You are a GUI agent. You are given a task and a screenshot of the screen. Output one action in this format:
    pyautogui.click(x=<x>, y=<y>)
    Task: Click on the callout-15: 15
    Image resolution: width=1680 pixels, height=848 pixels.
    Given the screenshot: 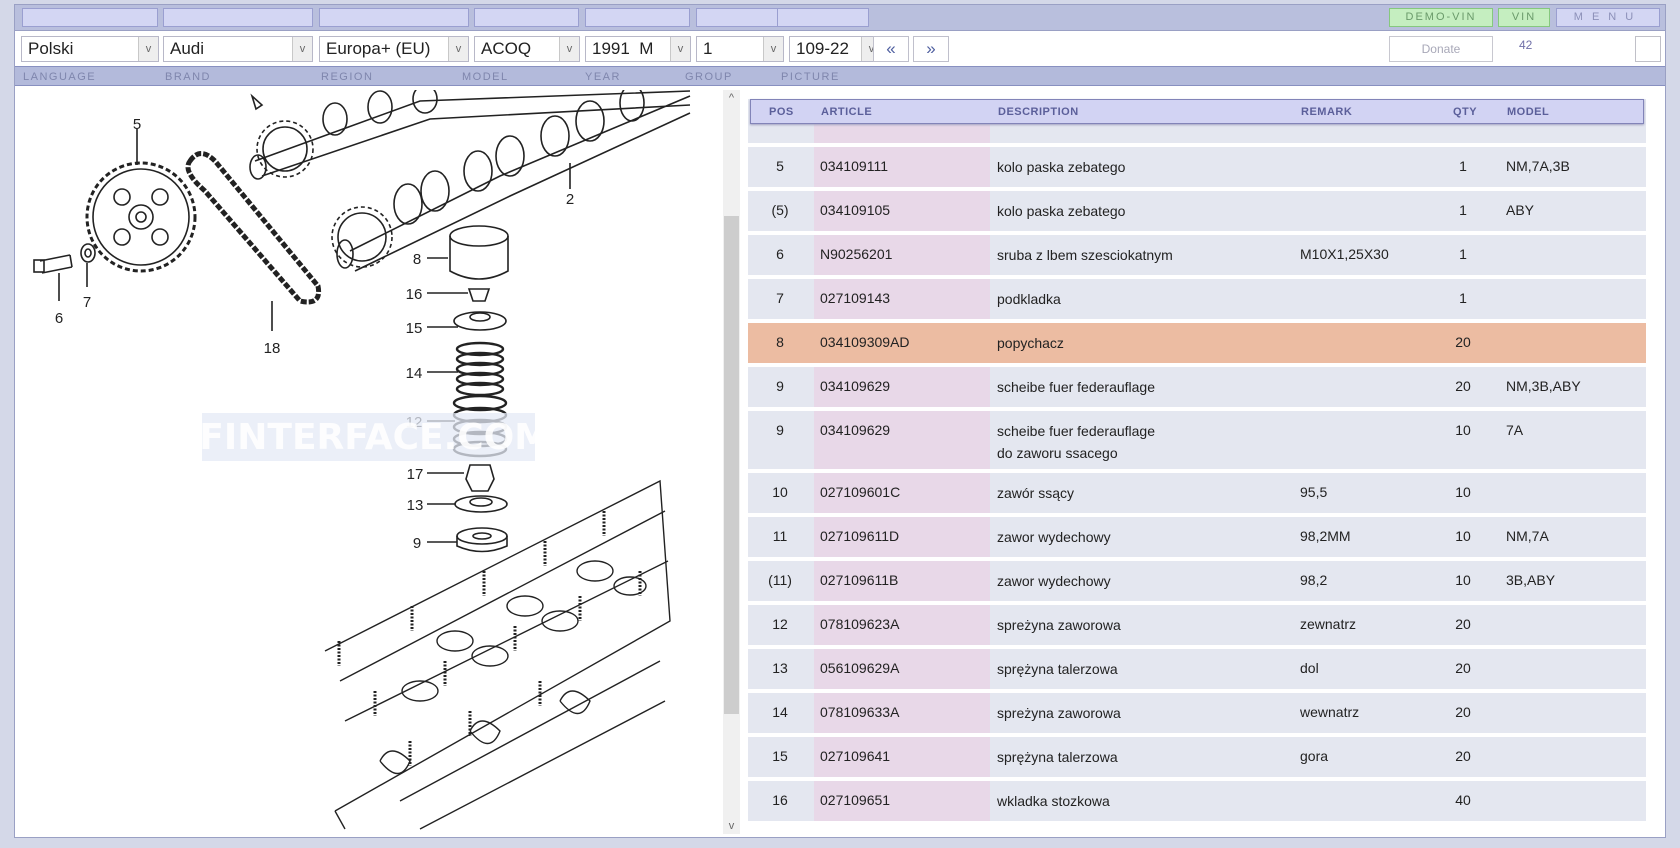 What is the action you would take?
    pyautogui.click(x=414, y=328)
    